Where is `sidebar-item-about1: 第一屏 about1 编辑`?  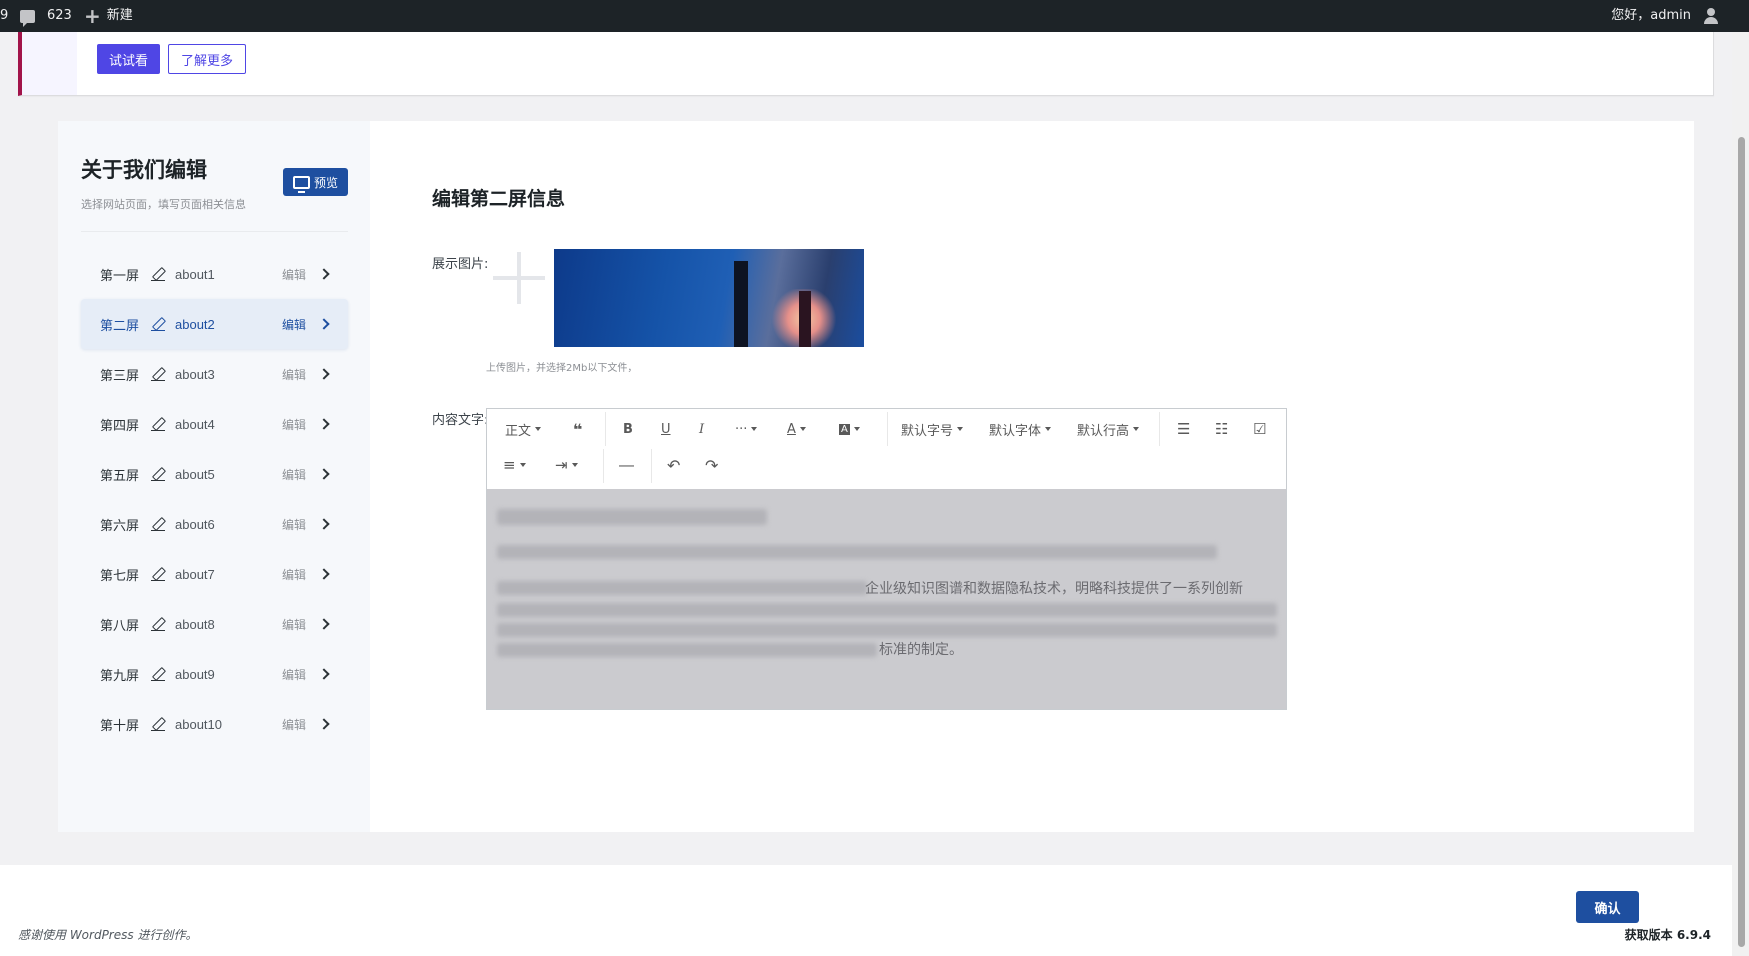 sidebar-item-about1: 第一屏 about1 编辑 is located at coordinates (214, 274).